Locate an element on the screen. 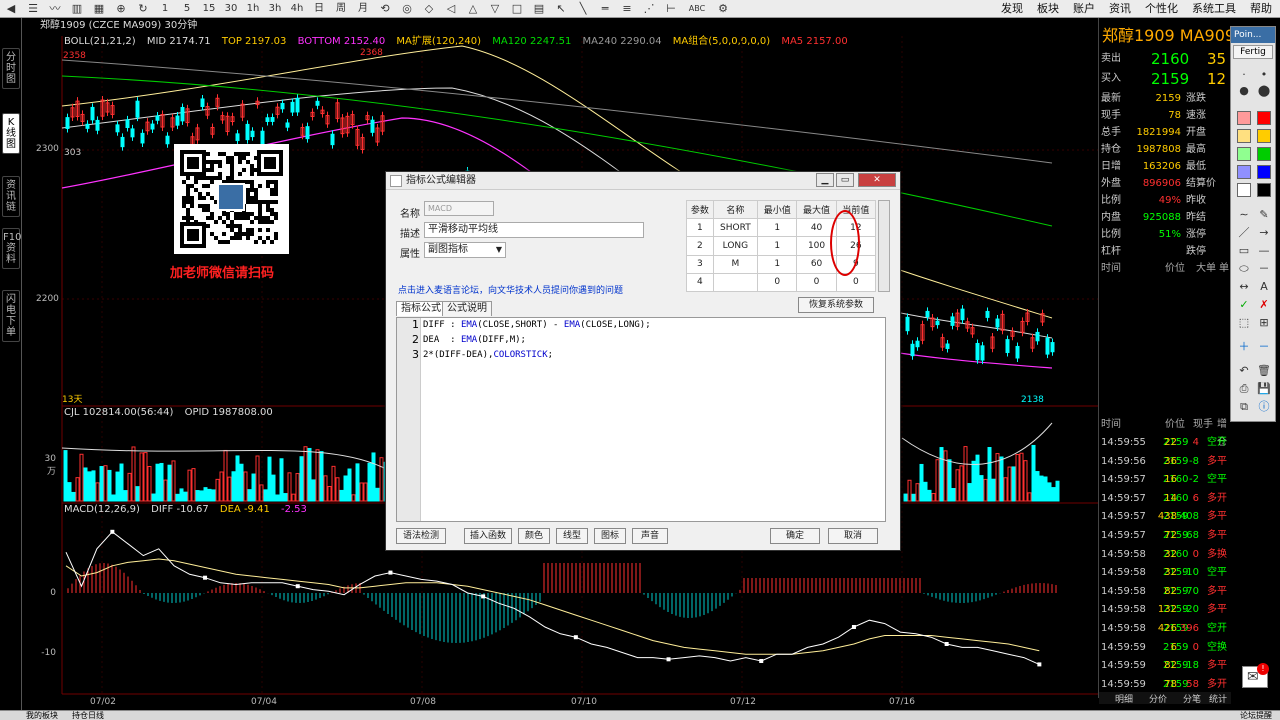 This screenshot has height=720, width=1280. tick-row: 14:59:59 2159 82 -18 多平 is located at coordinates (1165, 666).